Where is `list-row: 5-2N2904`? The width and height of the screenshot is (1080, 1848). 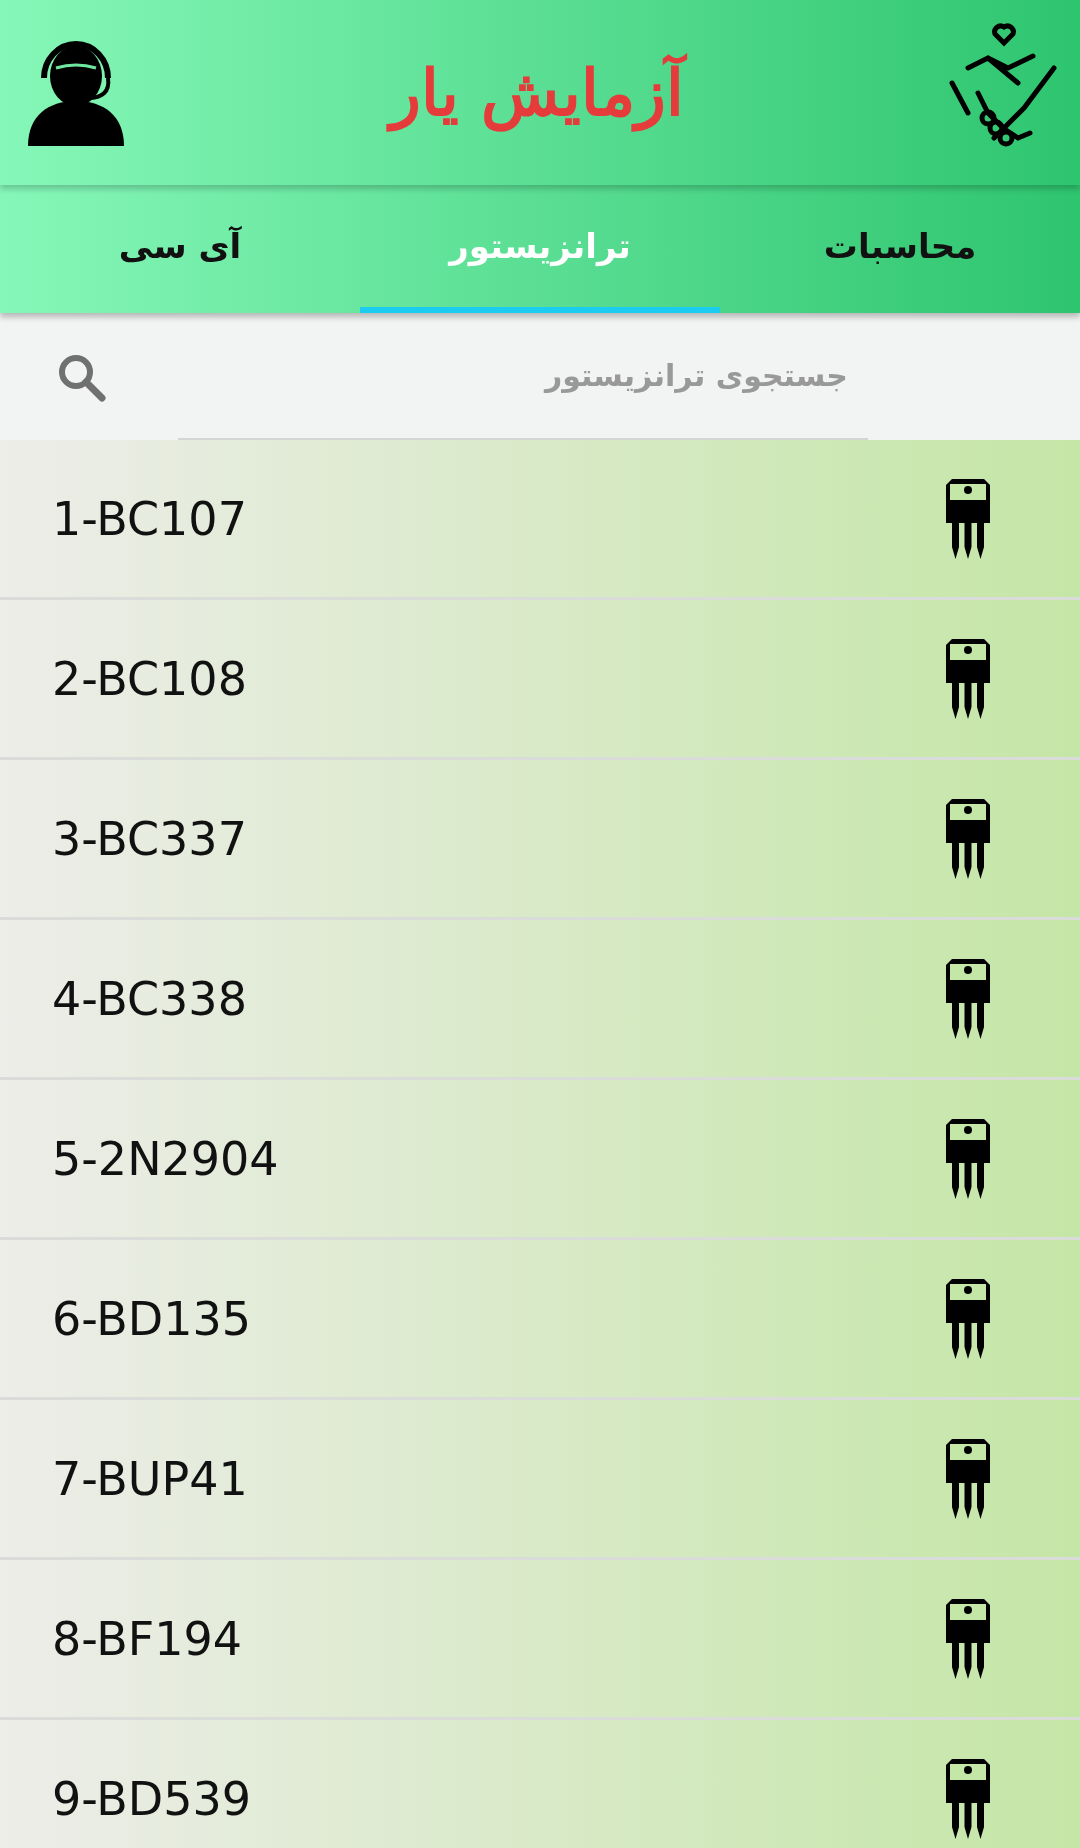
list-row: 5-2N2904 is located at coordinates (540, 1160).